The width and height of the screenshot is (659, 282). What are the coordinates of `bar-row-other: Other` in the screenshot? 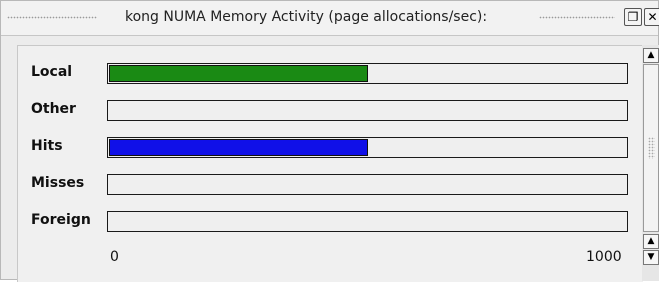 It's located at (330, 112).